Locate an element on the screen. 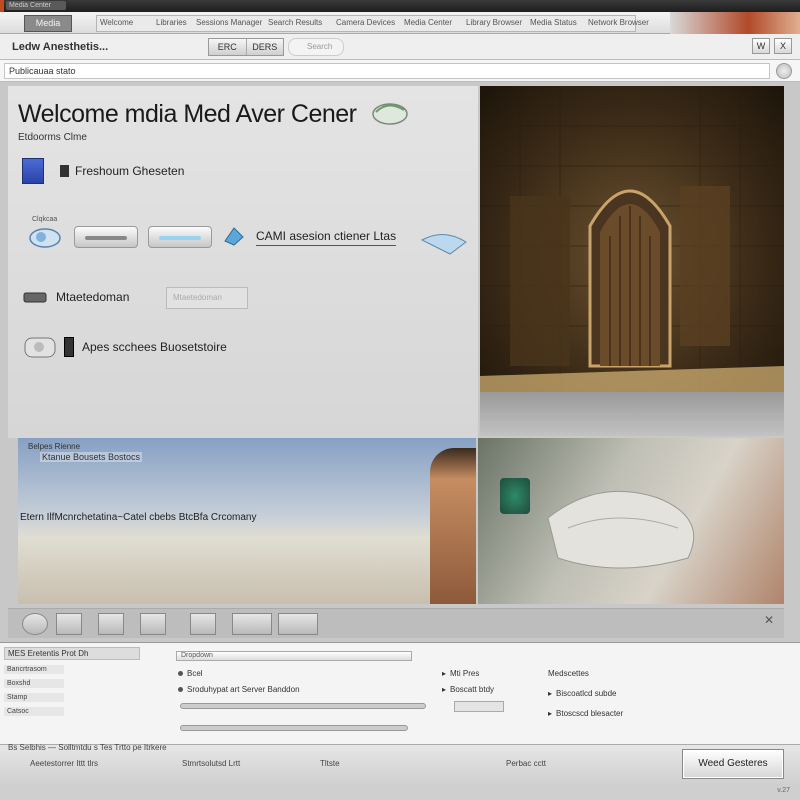 The image size is (800, 800). option-item: Bcel is located at coordinates (190, 673).